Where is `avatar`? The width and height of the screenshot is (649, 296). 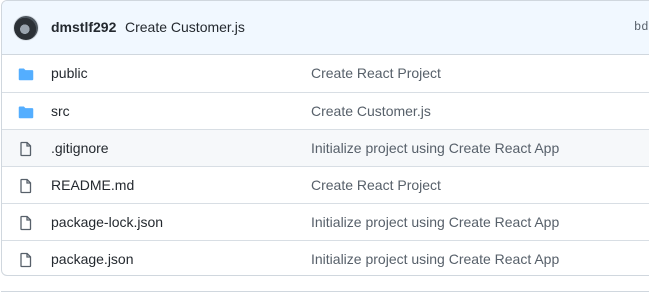
avatar is located at coordinates (26, 28).